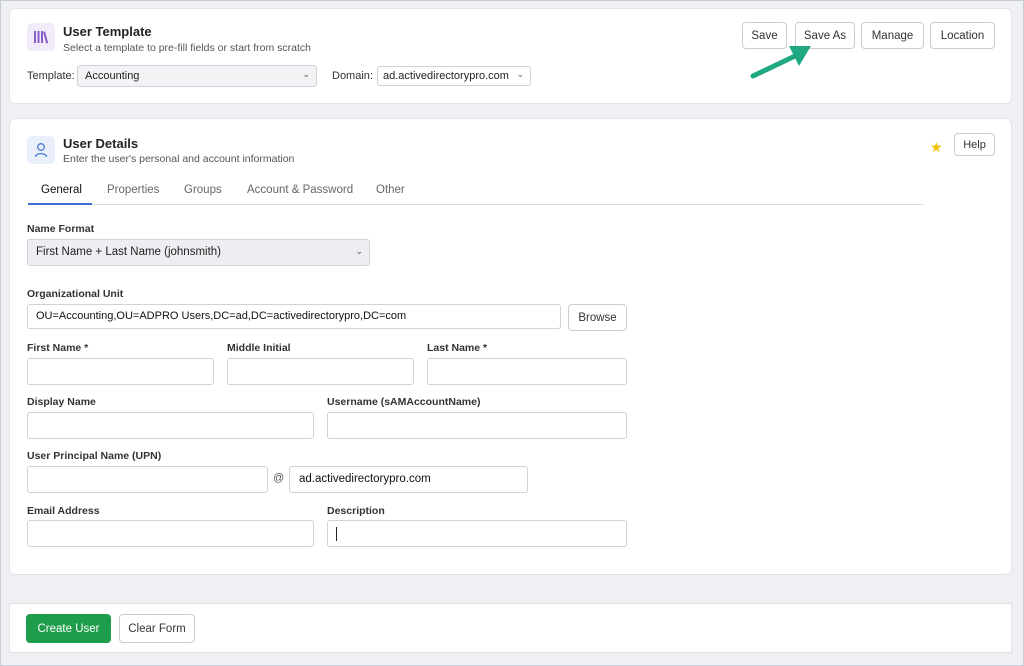 The height and width of the screenshot is (666, 1024). What do you see at coordinates (68, 628) in the screenshot?
I see `create-user-button: Create User` at bounding box center [68, 628].